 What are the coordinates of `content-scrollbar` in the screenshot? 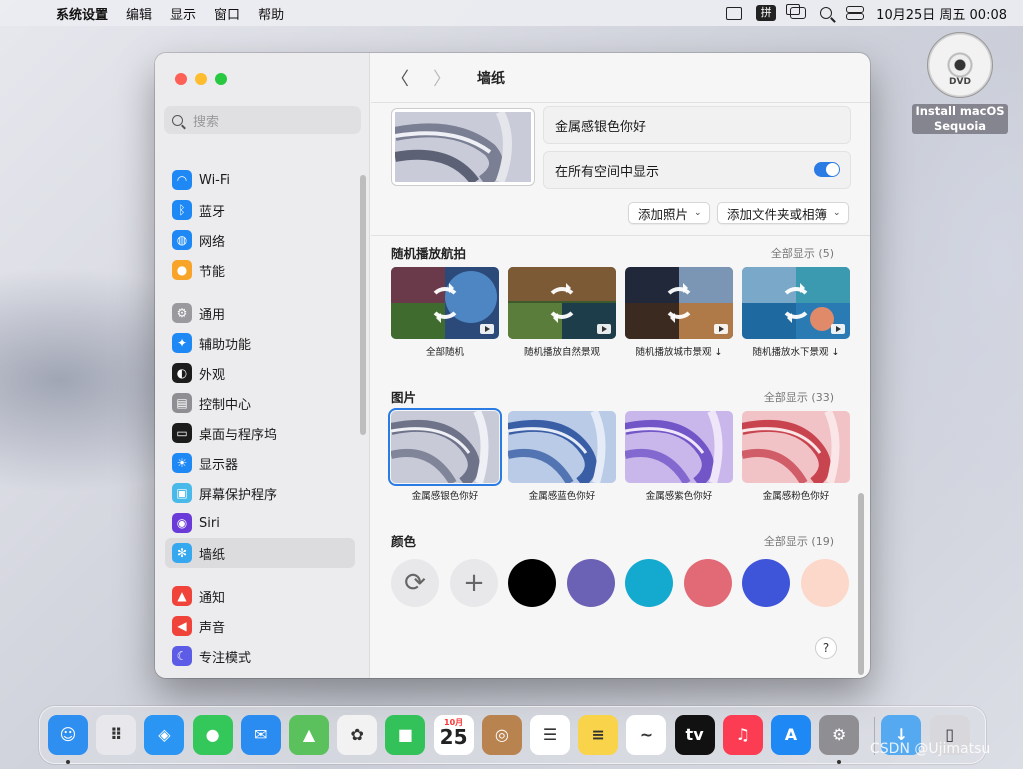 It's located at (861, 584).